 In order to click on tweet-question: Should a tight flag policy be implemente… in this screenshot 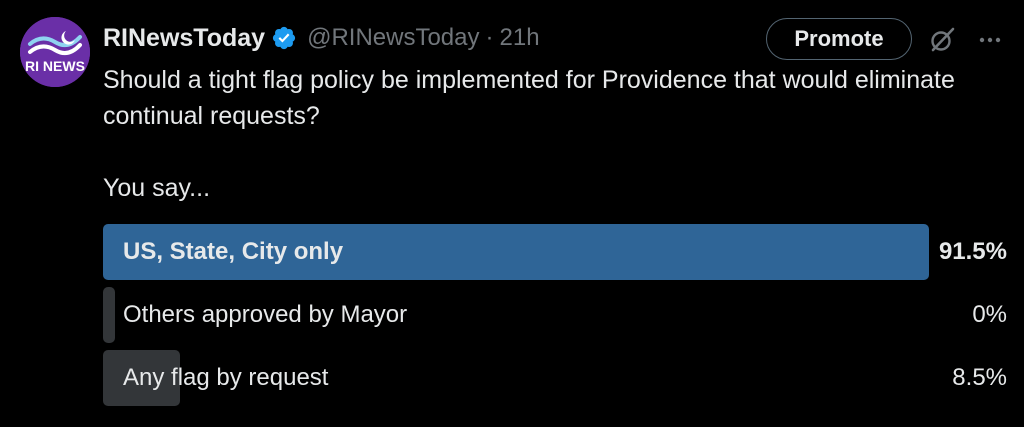, I will do `click(529, 98)`.